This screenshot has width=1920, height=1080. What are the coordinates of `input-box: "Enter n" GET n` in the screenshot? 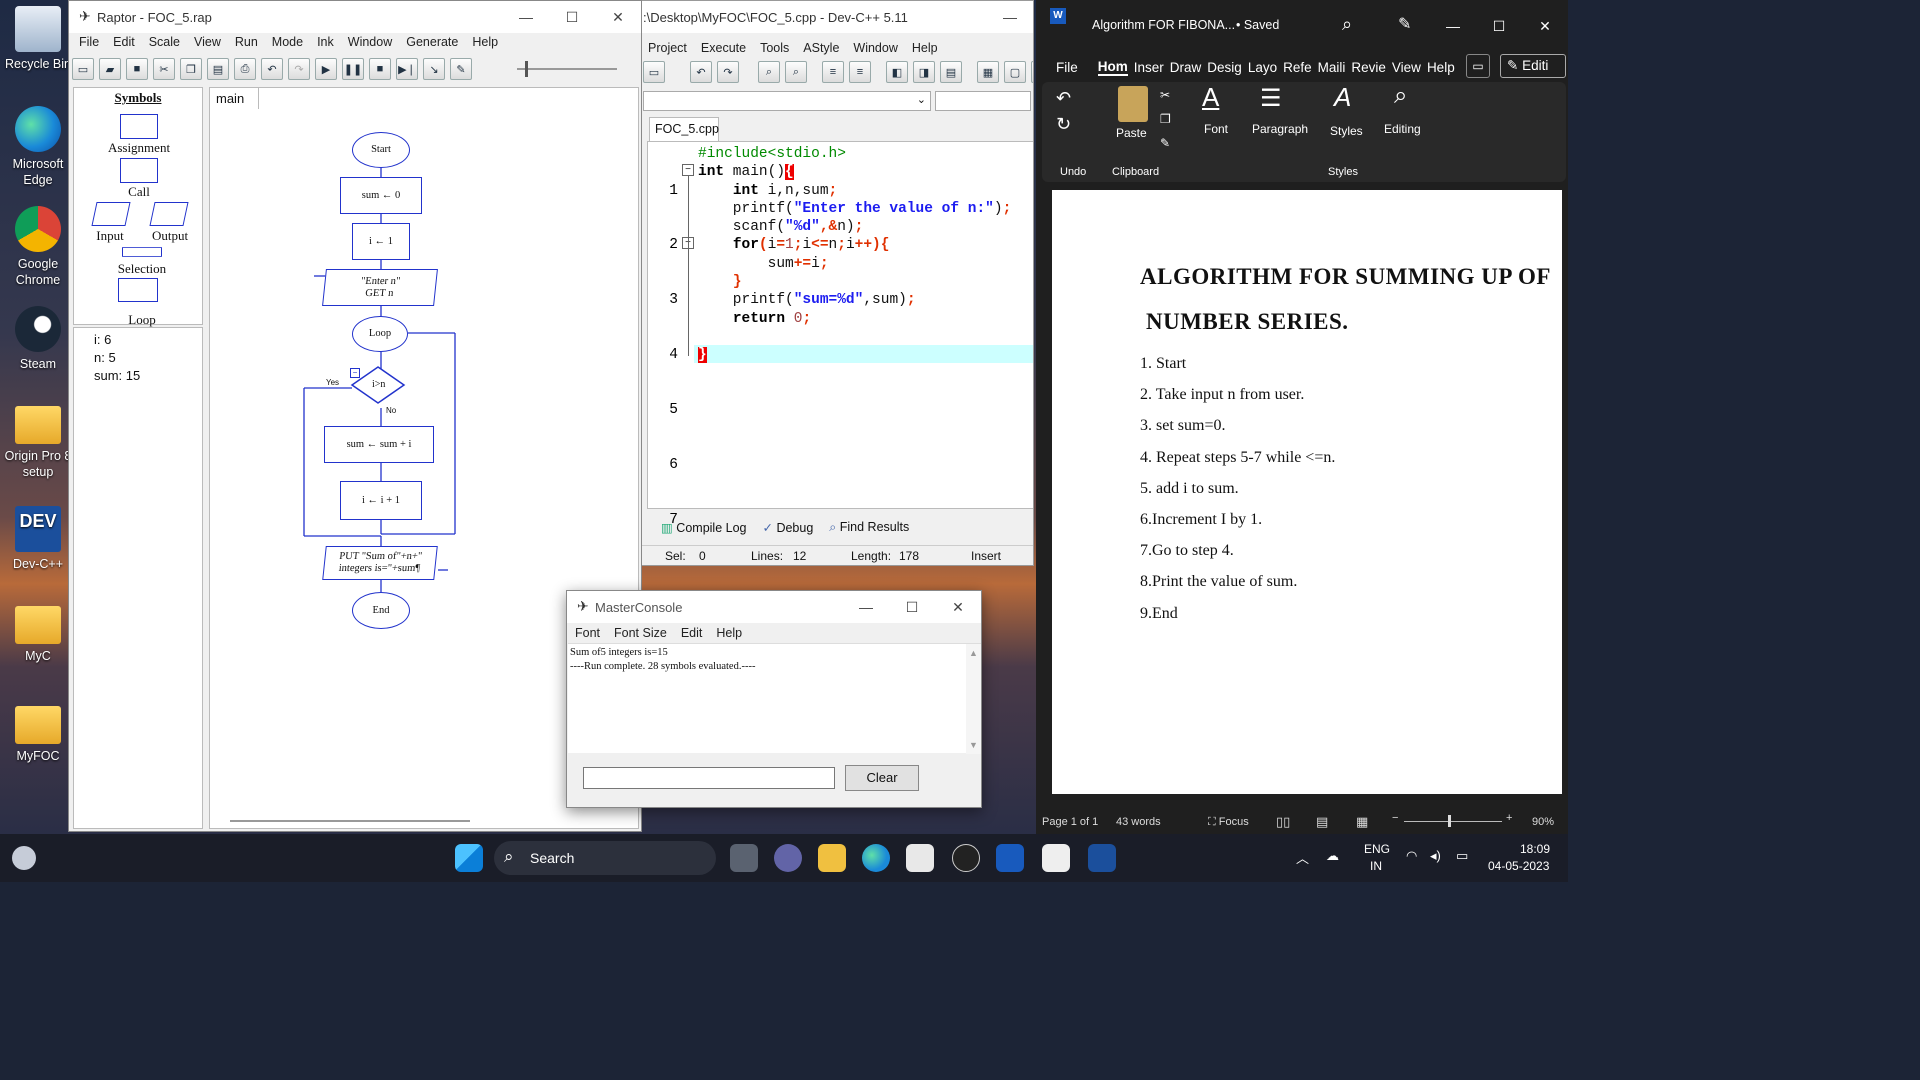 It's located at (380, 287).